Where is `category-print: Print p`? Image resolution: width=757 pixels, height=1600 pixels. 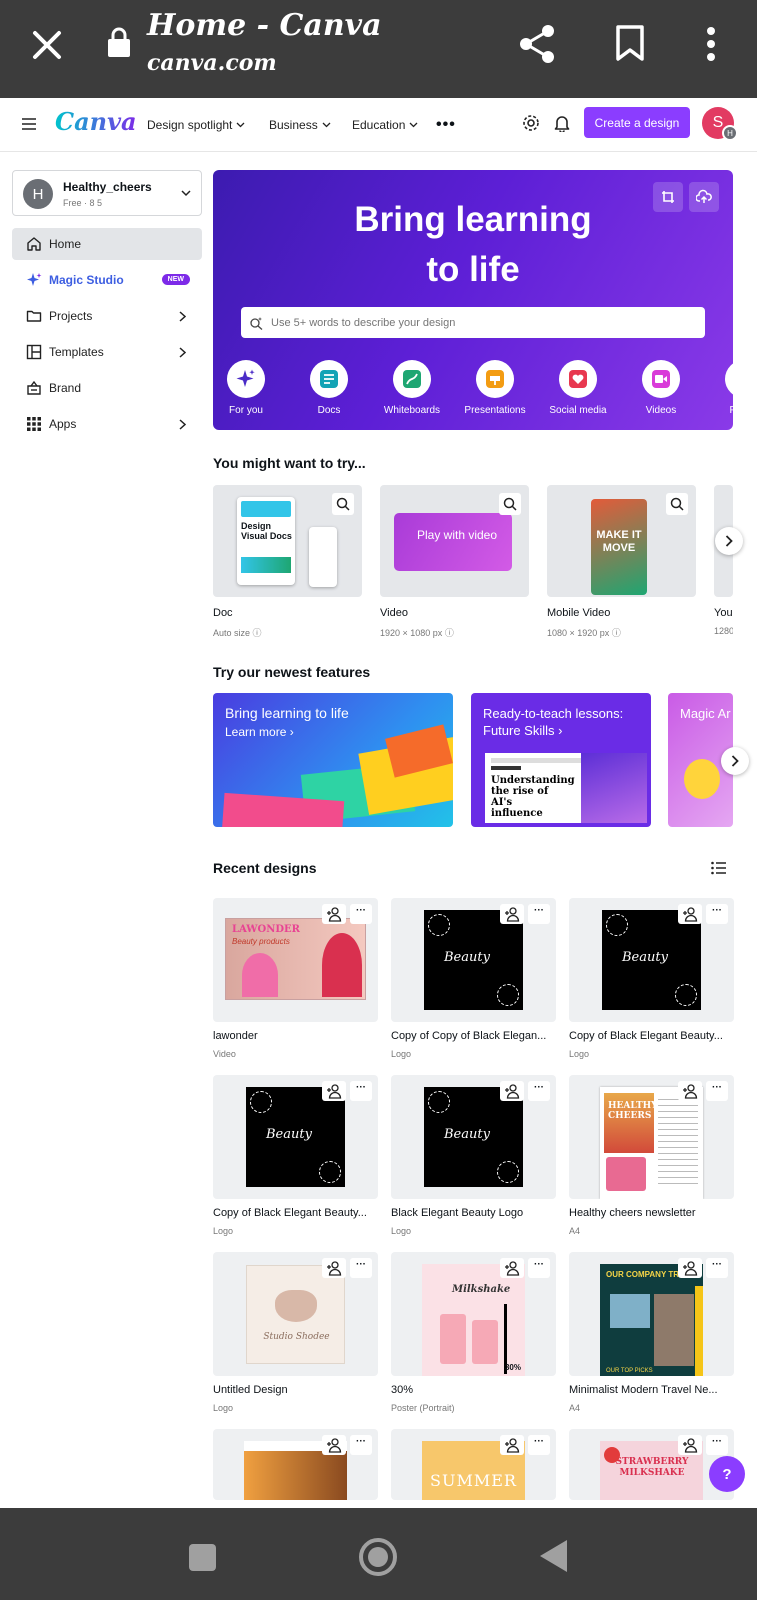 category-print: Print p is located at coordinates (718, 388).